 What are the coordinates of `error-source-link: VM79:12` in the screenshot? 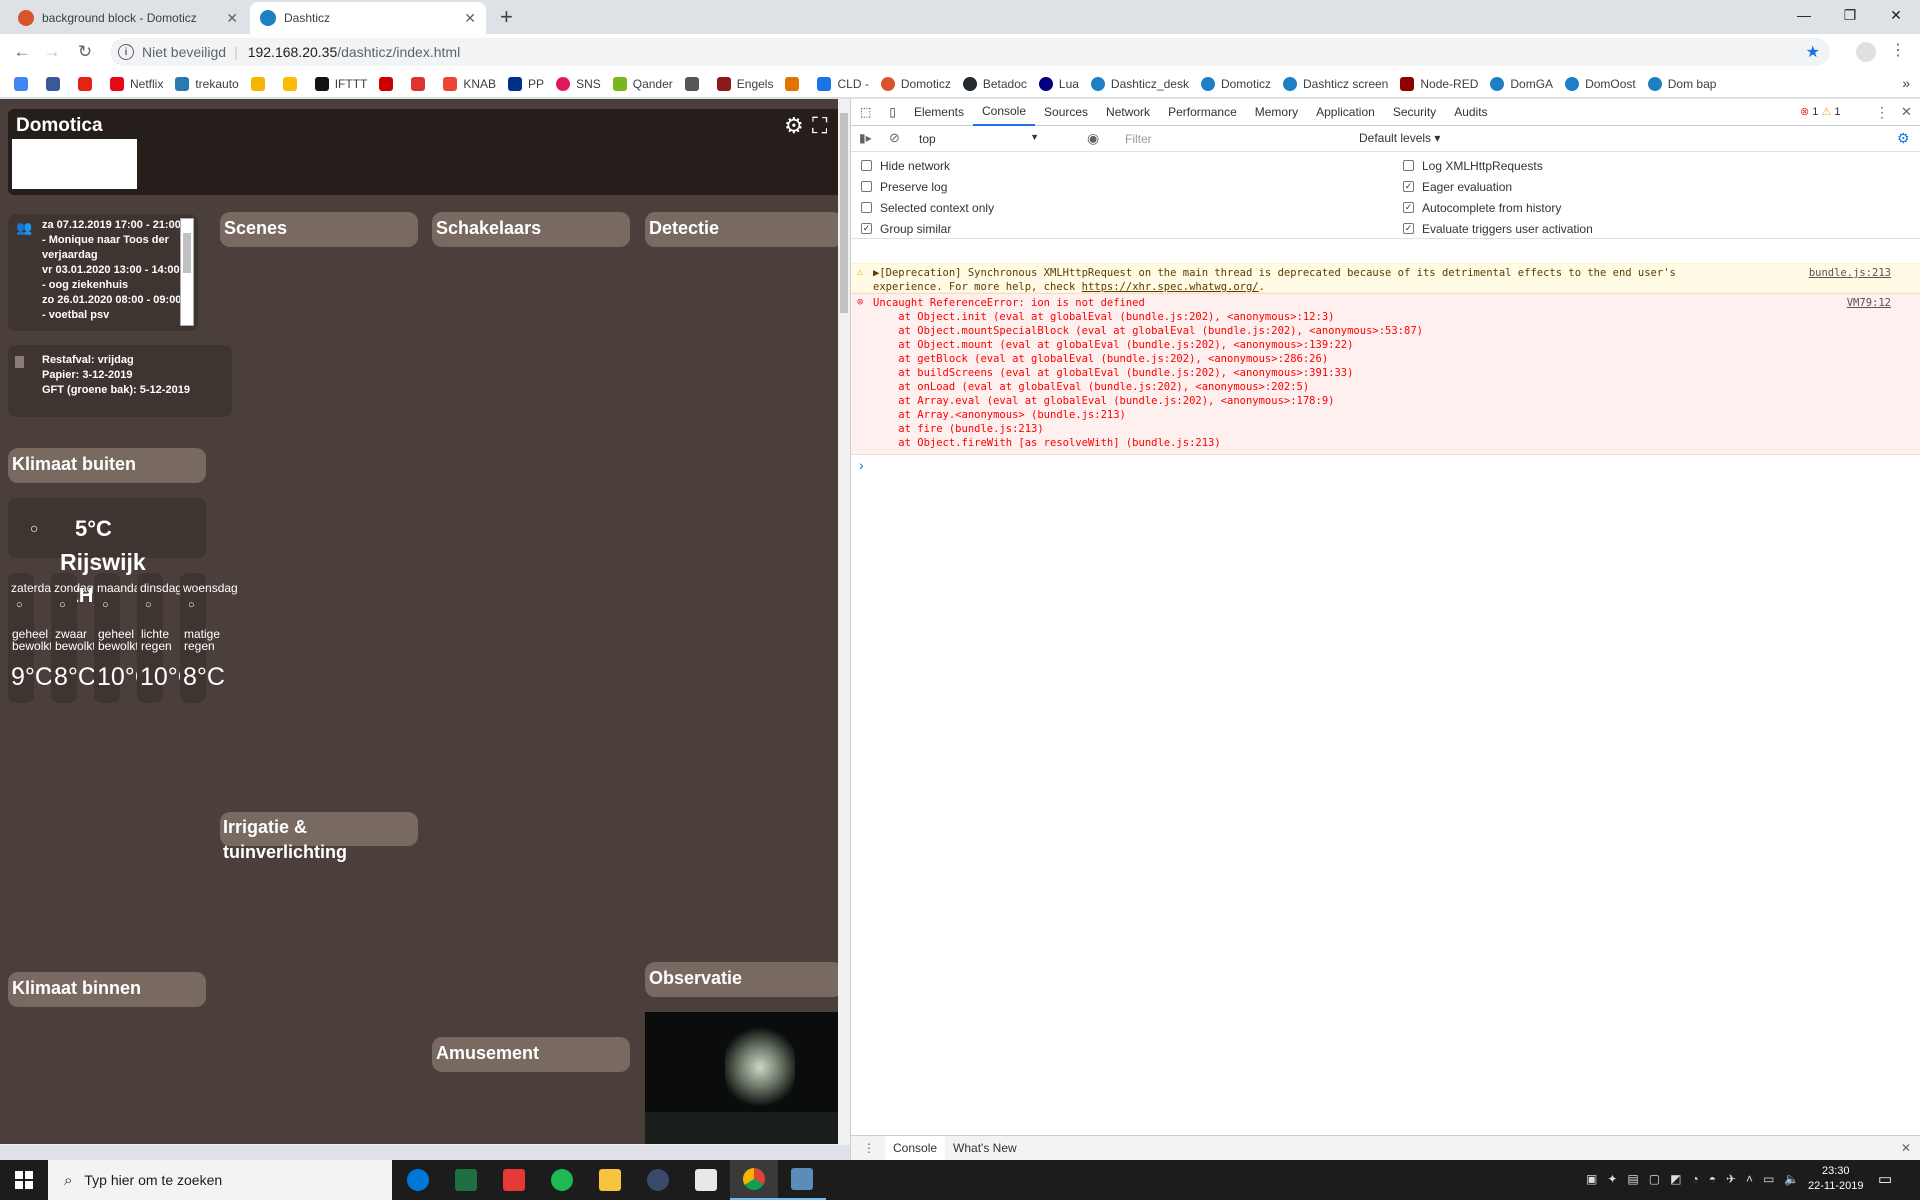 It's located at (1869, 303).